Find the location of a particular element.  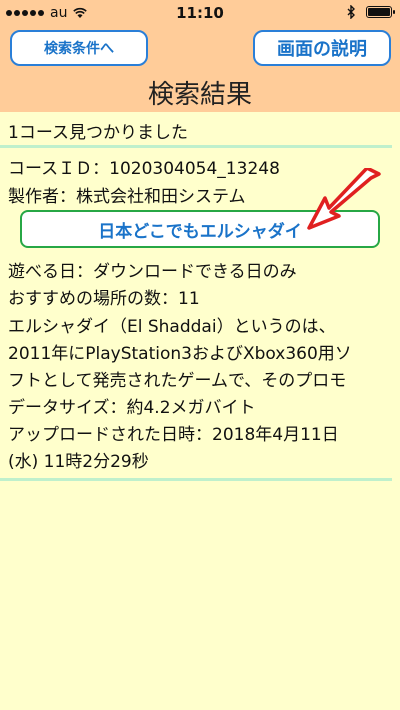

status-bar: au 11:10 is located at coordinates (200, 13).